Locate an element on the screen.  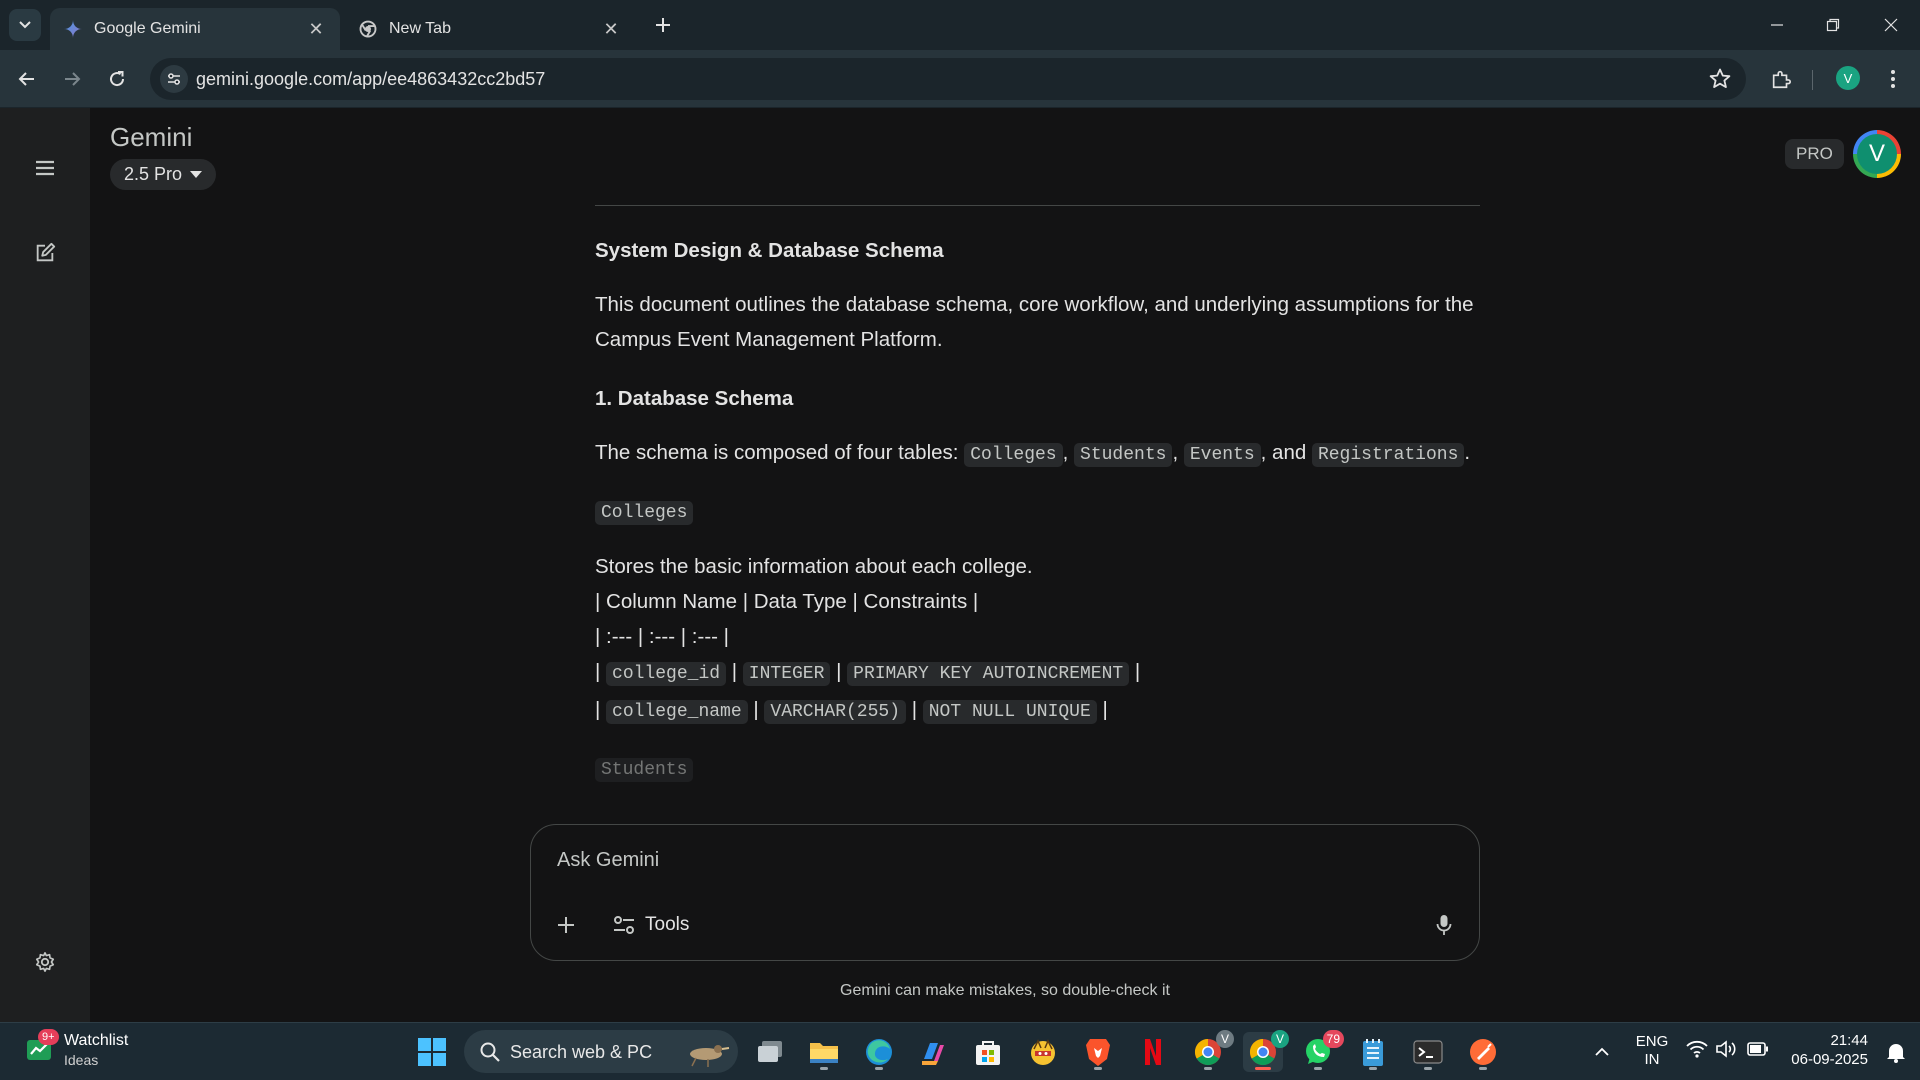
show-hidden-icons-button is located at coordinates (1602, 1052).